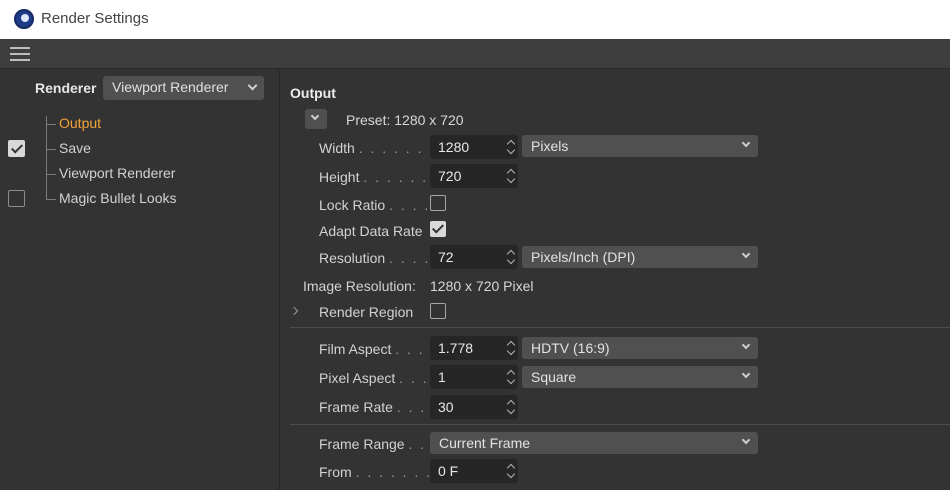 The image size is (950, 490). I want to click on image-resolution-label: Image Resolution:, so click(359, 286).